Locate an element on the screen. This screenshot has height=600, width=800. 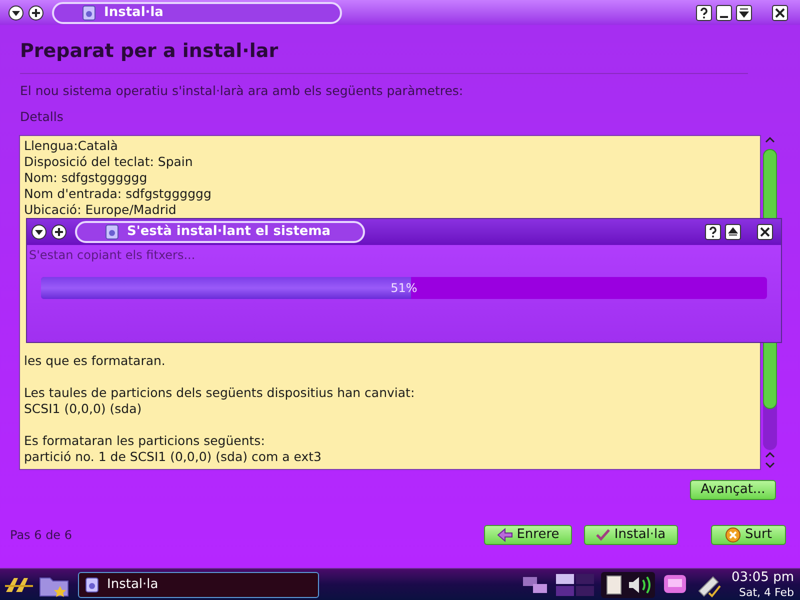
details-line: partició no. 1 de SCSI1 (0,0,0) (sda) com a ext3 is located at coordinates (173, 456).